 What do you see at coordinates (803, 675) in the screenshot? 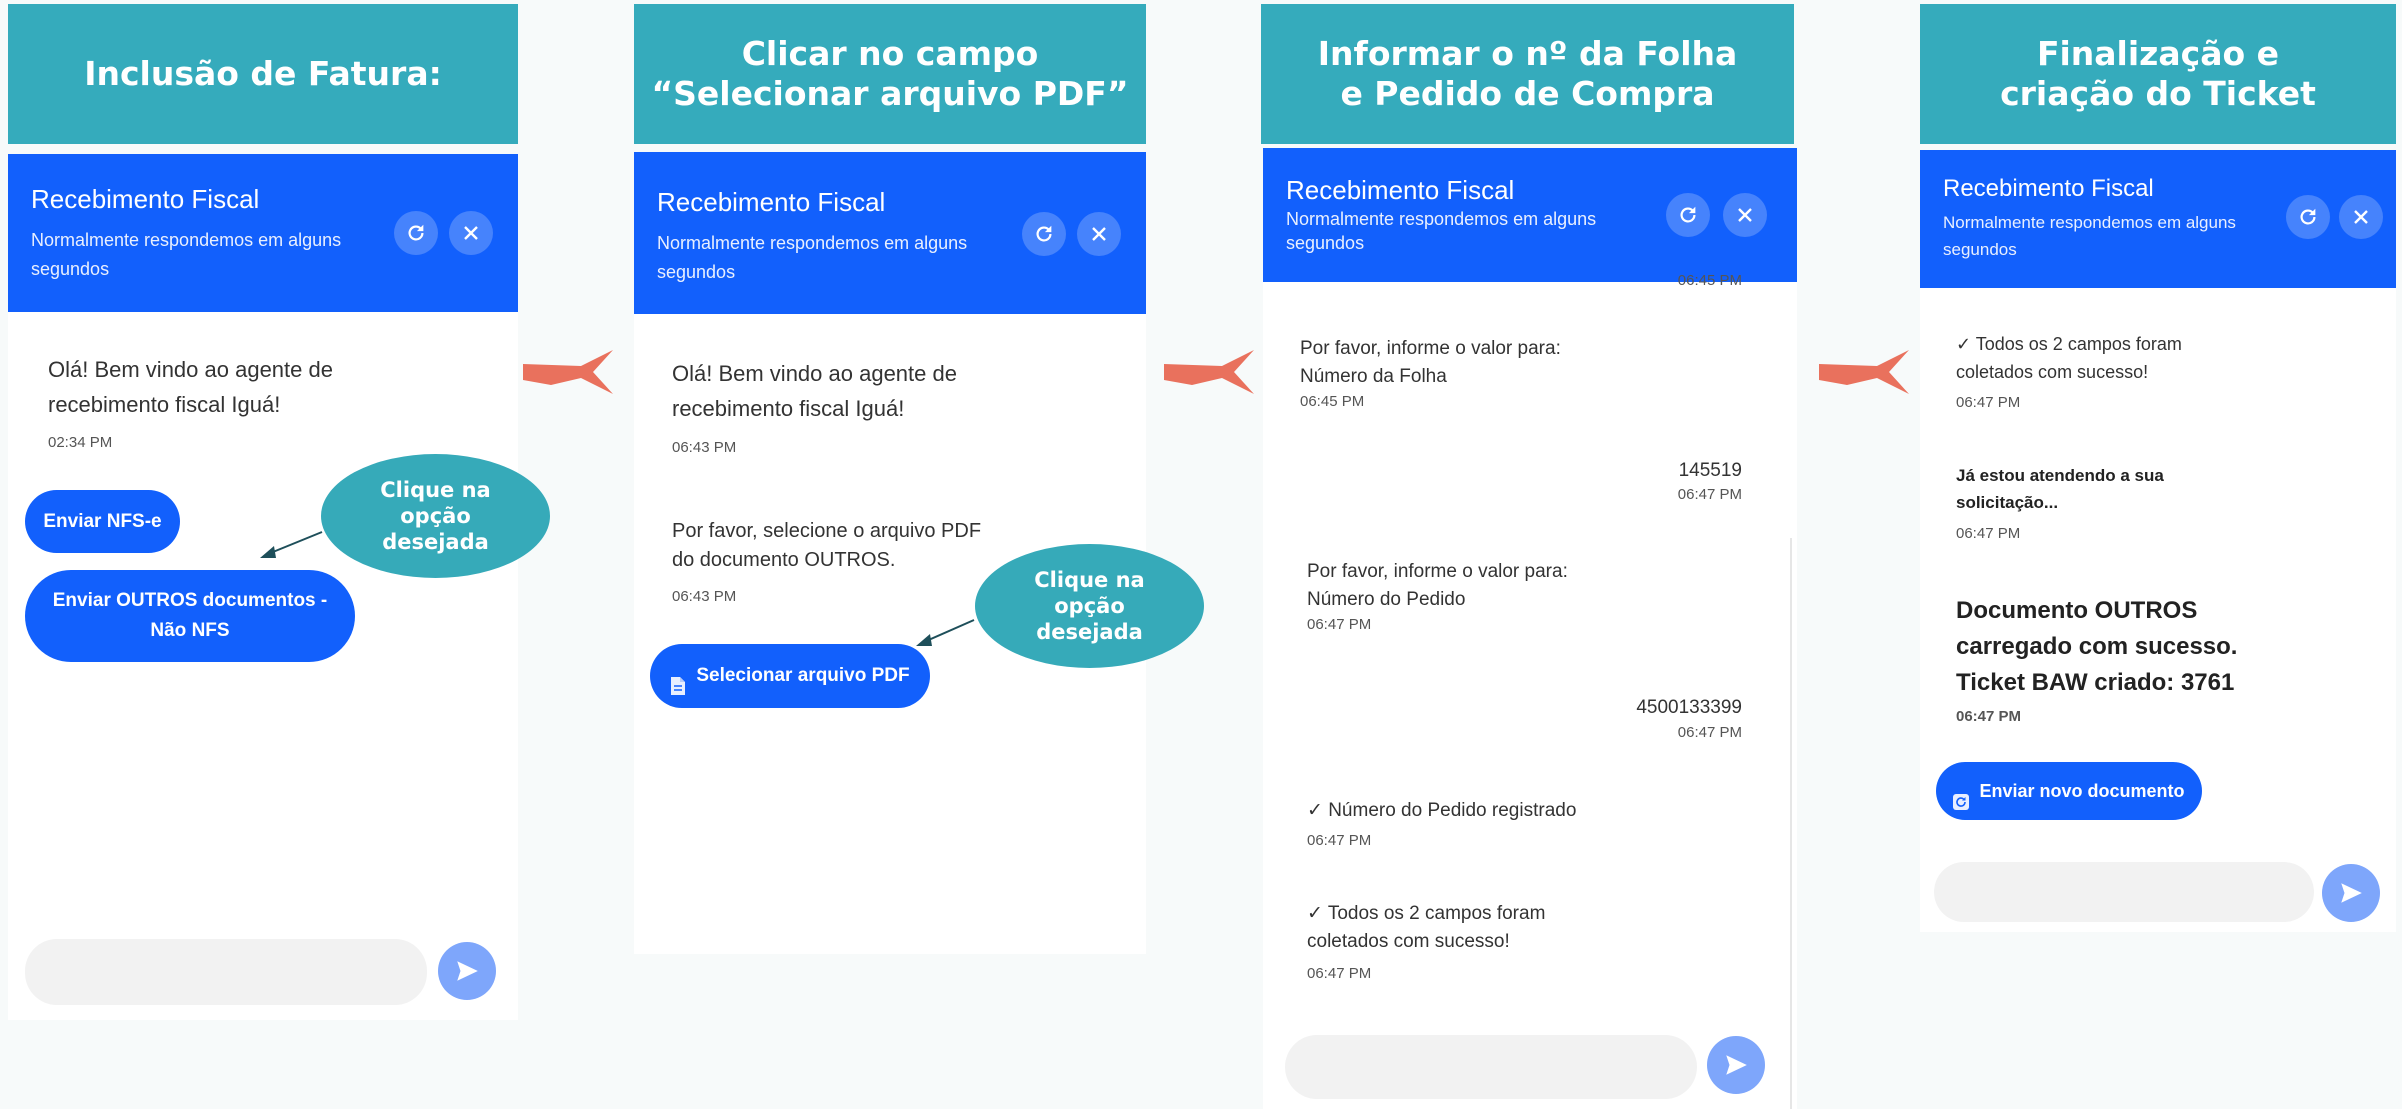
I see `select-pdf-label: Selecionar arquivo PDF` at bounding box center [803, 675].